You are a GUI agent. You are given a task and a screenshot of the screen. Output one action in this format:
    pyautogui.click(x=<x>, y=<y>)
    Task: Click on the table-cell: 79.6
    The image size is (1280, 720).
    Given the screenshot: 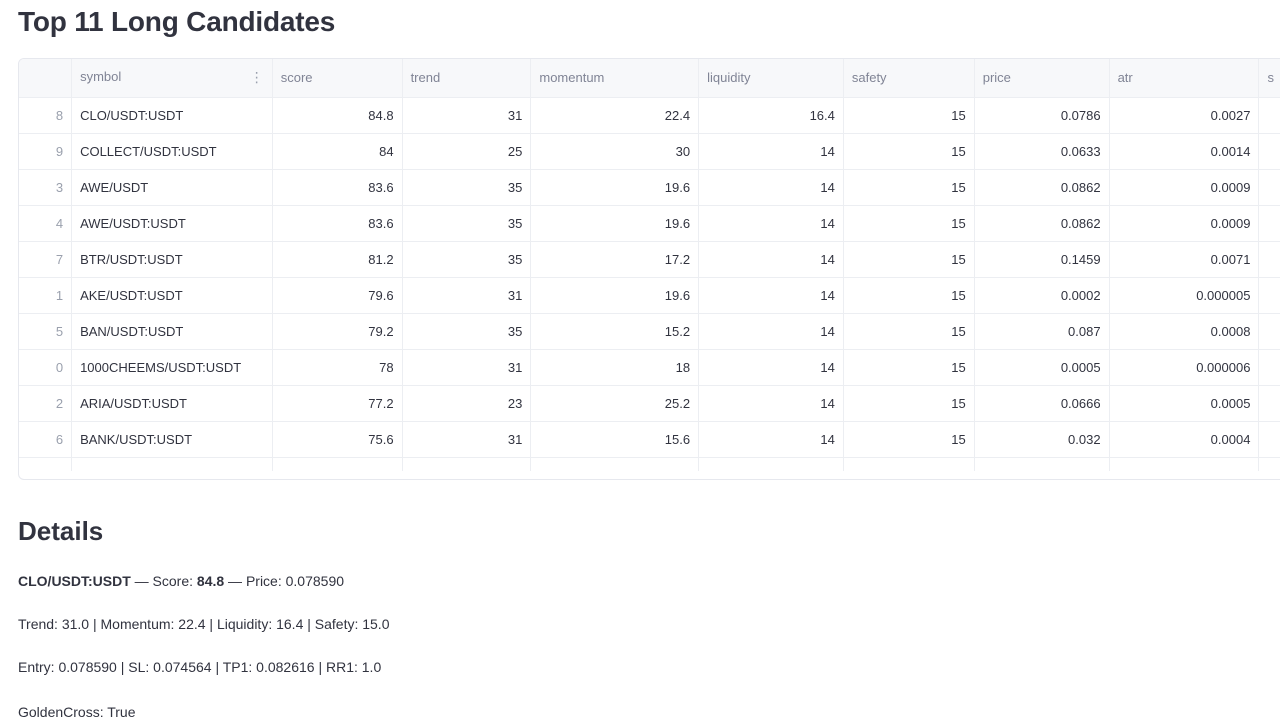 What is the action you would take?
    pyautogui.click(x=337, y=295)
    